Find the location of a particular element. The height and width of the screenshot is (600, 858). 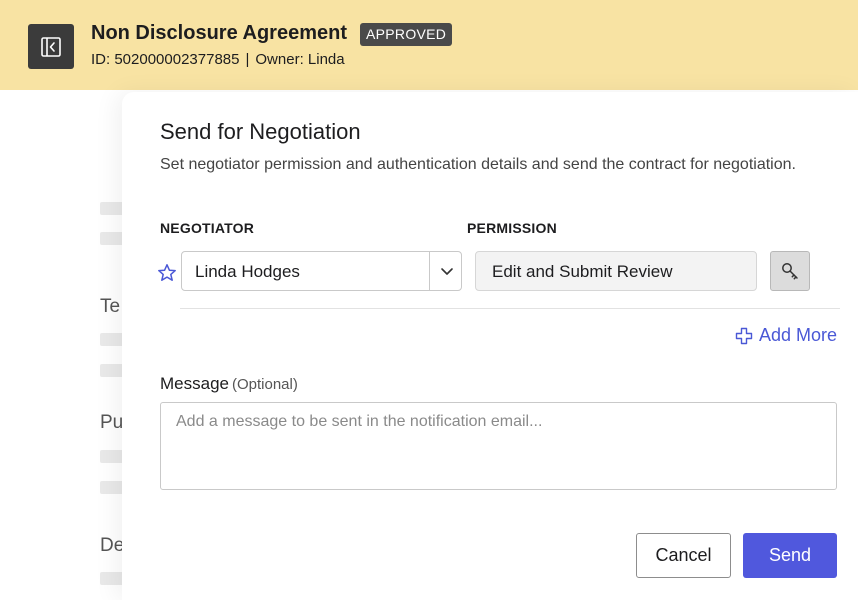

authentication-key-button is located at coordinates (790, 271).